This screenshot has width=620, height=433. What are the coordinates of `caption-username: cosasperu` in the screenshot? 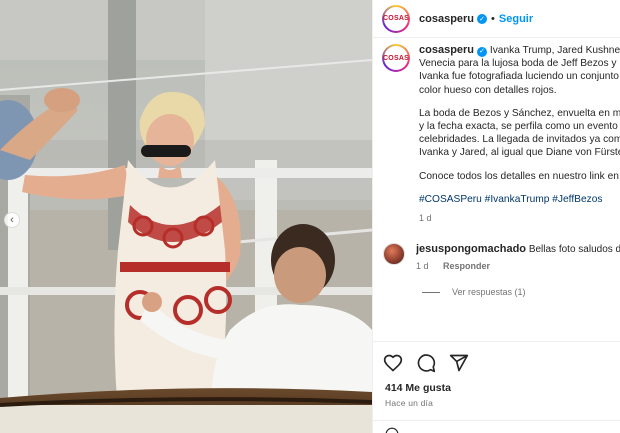 It's located at (446, 50).